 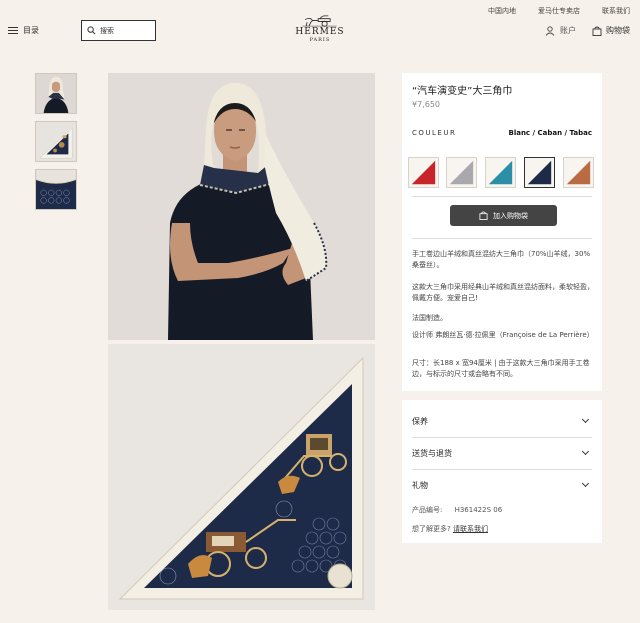 I want to click on account-link: 账户, so click(x=560, y=30).